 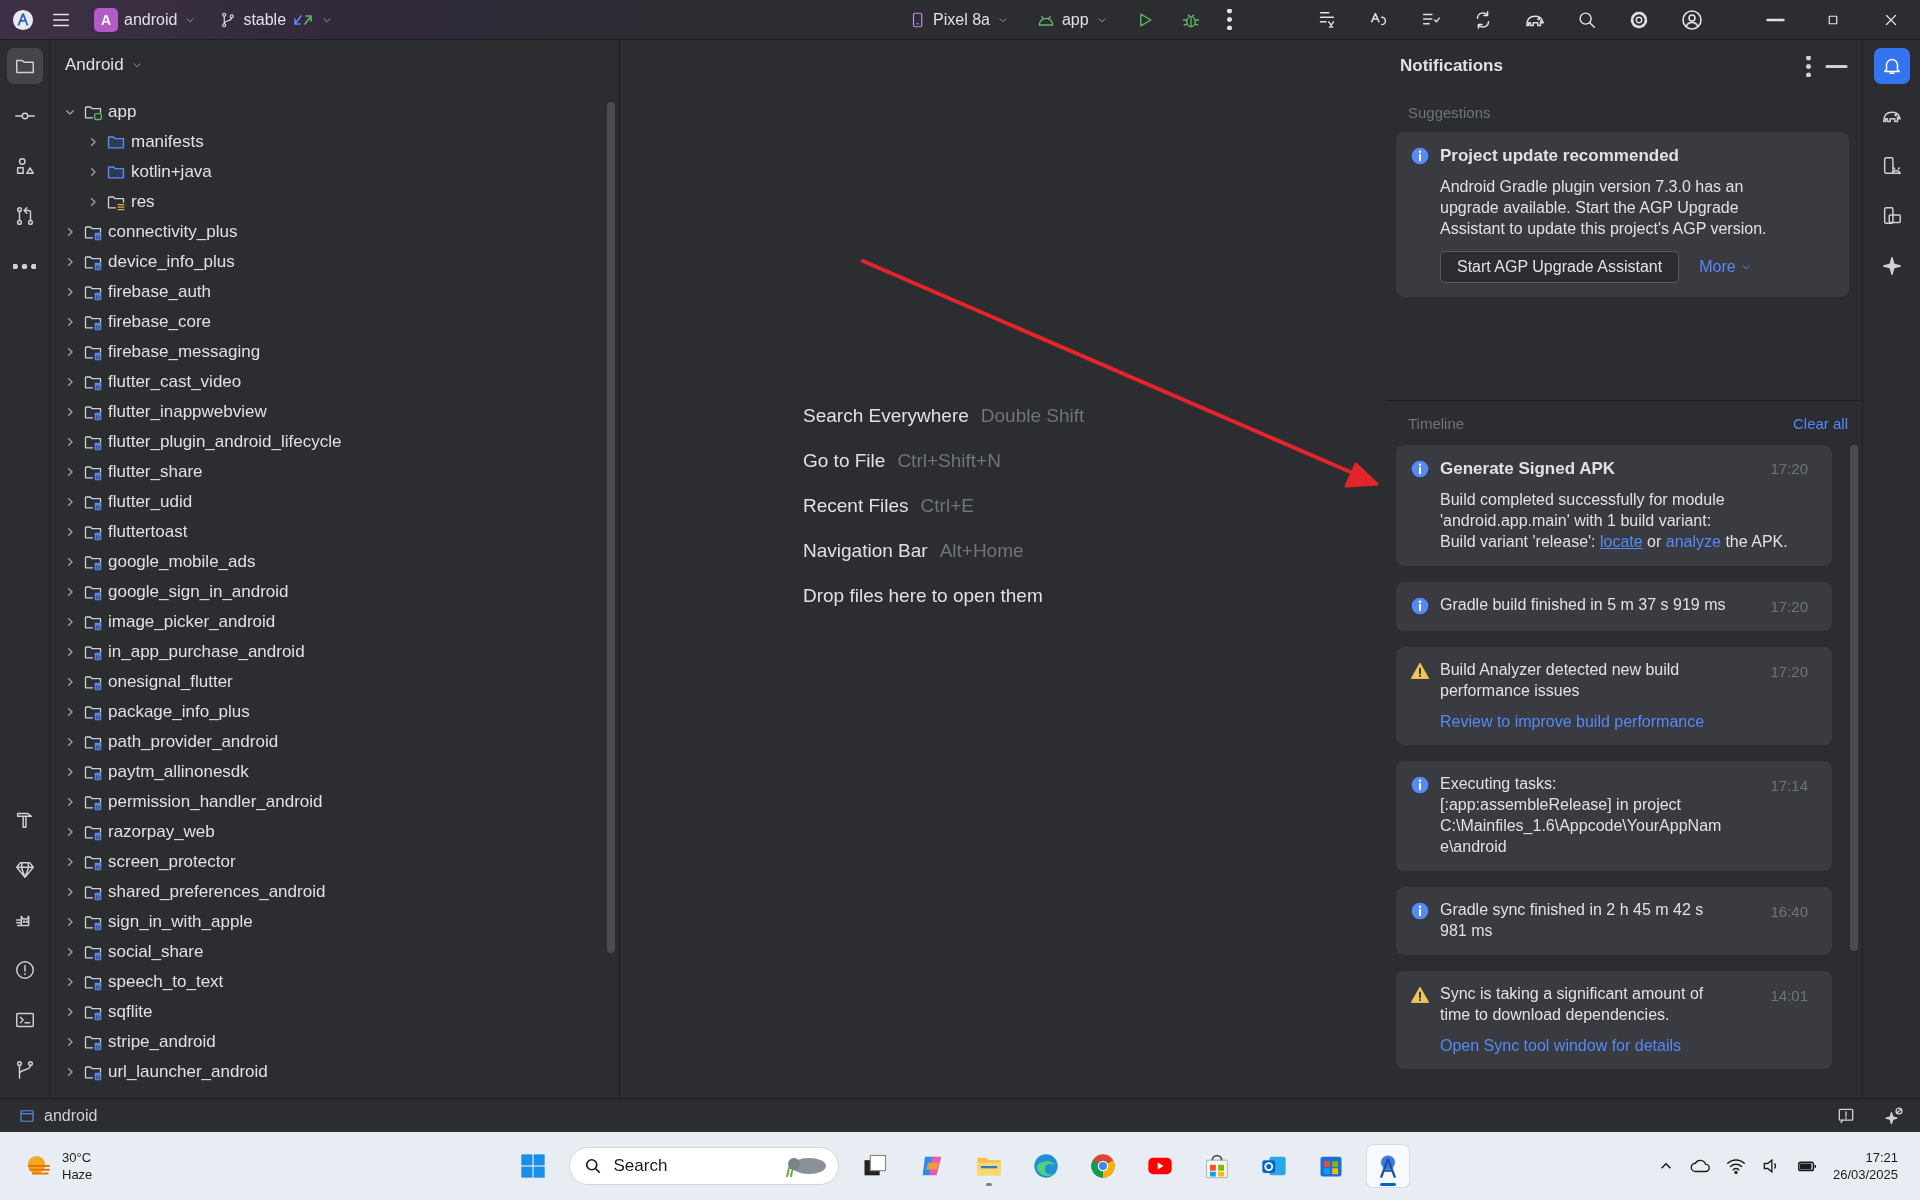 What do you see at coordinates (77, 1174) in the screenshot?
I see `weather-condition: Haze` at bounding box center [77, 1174].